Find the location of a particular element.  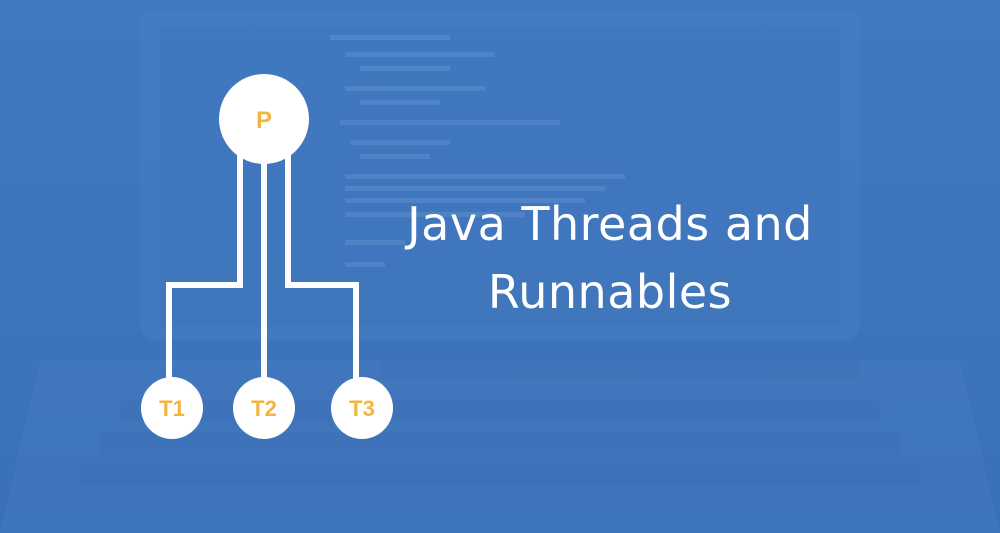

parent-node: P is located at coordinates (264, 119).